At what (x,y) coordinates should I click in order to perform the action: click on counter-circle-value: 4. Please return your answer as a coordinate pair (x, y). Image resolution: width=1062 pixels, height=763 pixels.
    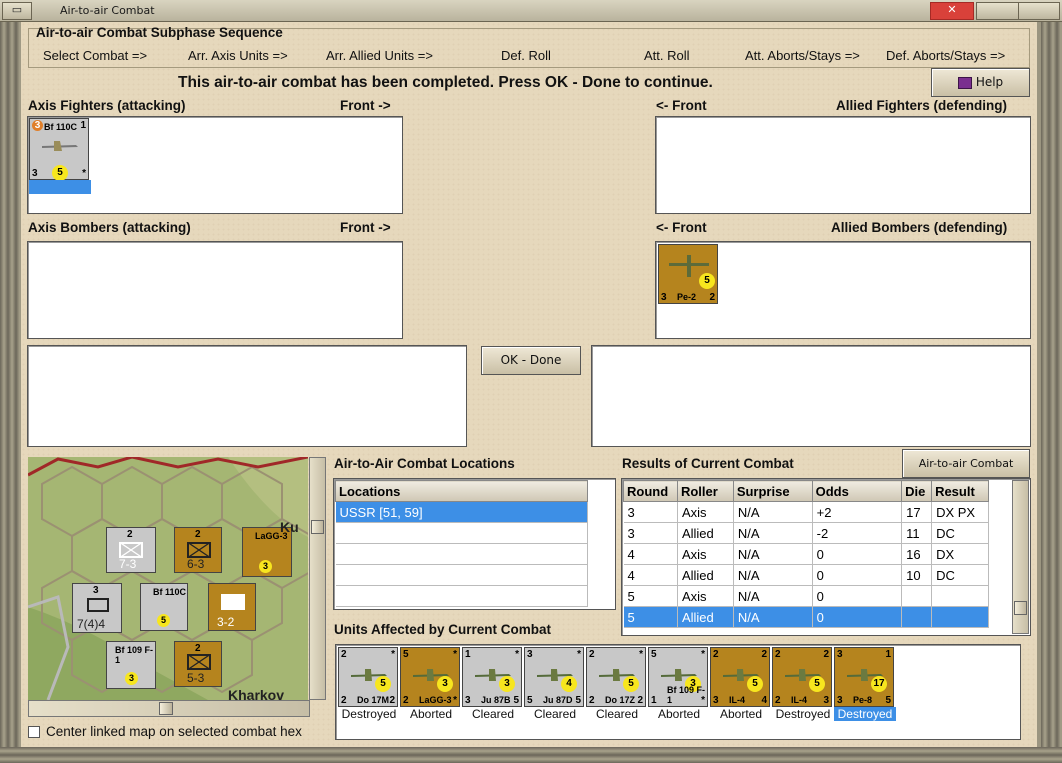
    Looking at the image, I should click on (569, 684).